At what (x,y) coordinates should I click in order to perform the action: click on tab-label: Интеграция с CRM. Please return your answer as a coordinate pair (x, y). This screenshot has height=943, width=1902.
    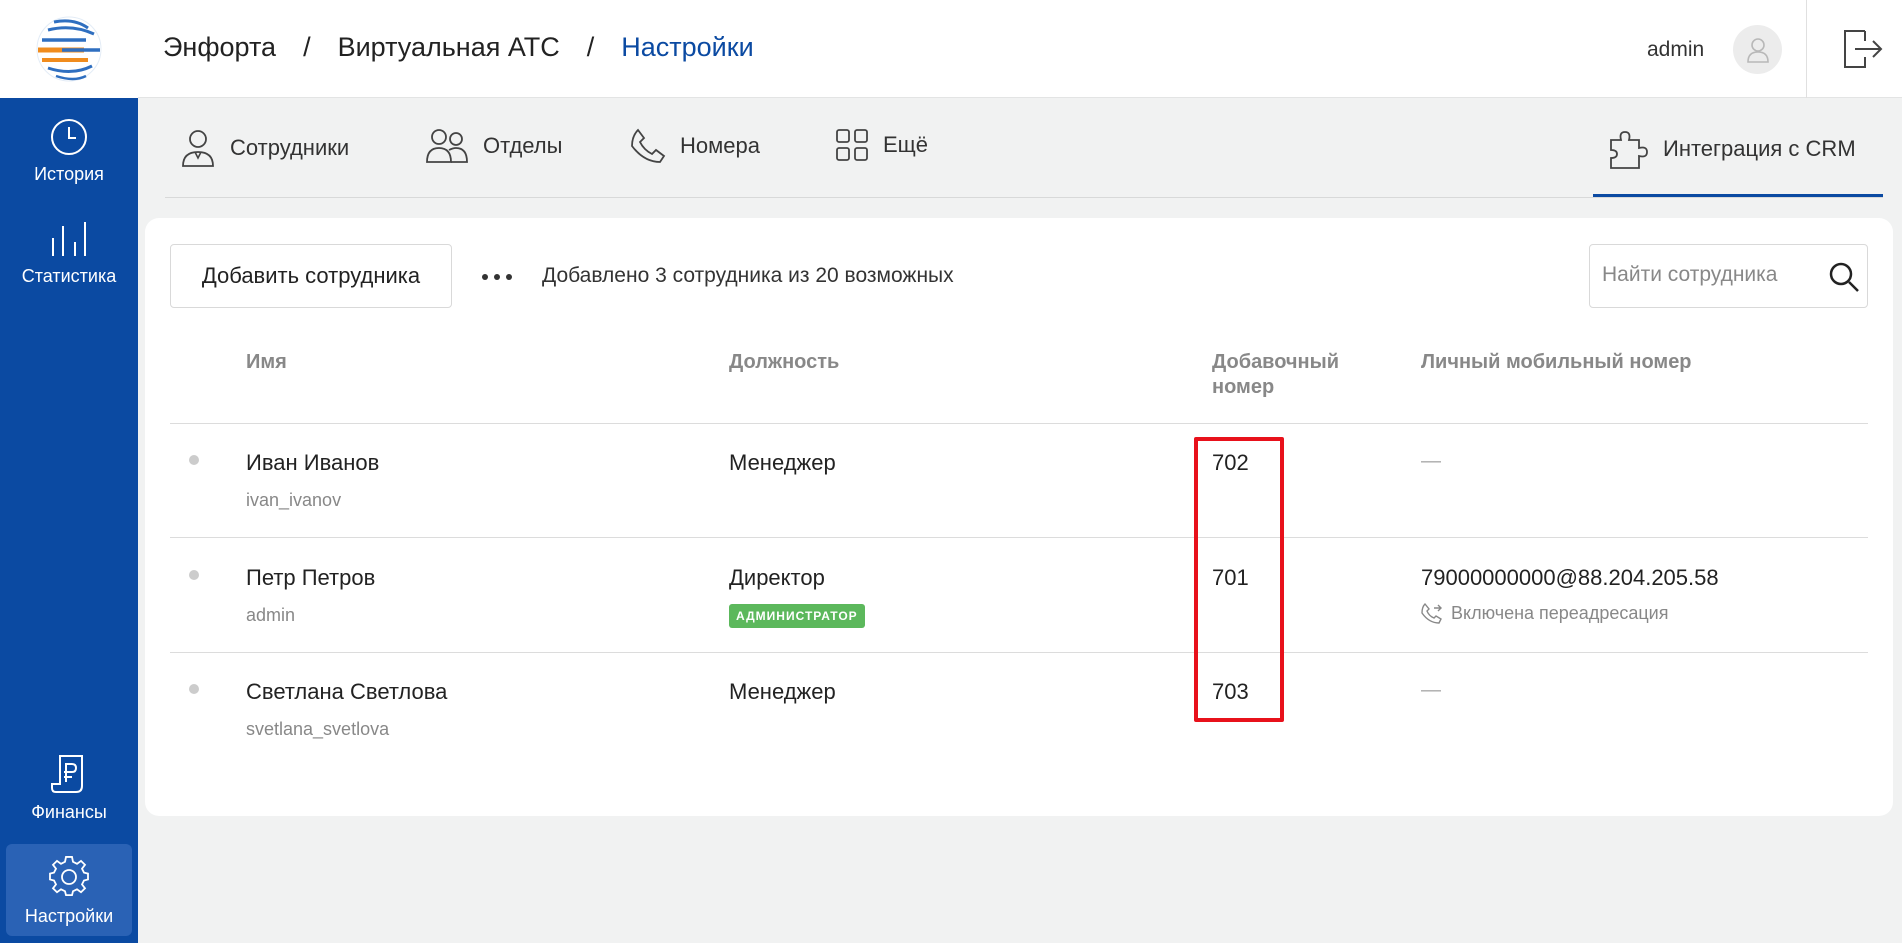
    Looking at the image, I should click on (1759, 148).